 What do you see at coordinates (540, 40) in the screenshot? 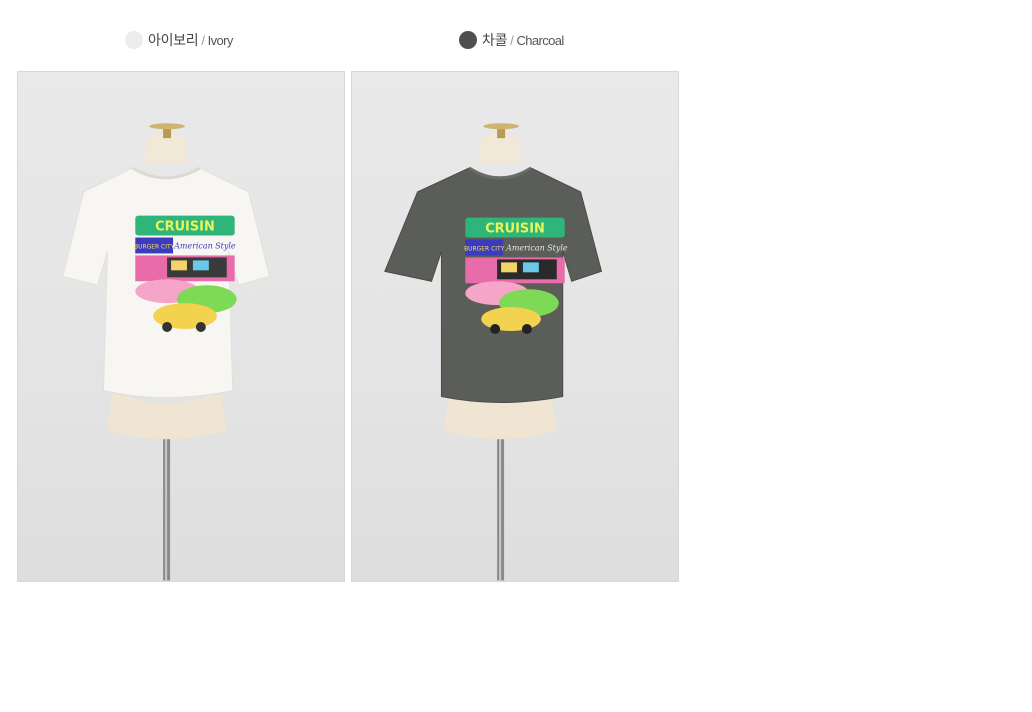
I see `color-name-en: Charcoal` at bounding box center [540, 40].